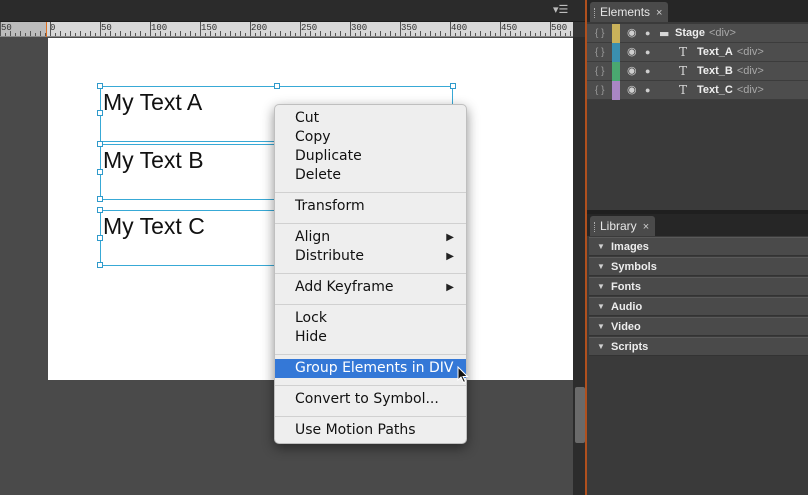 The image size is (808, 495). What do you see at coordinates (697, 90) in the screenshot?
I see `element-row-text-c: { } ◉ ● T Text_C <div>` at bounding box center [697, 90].